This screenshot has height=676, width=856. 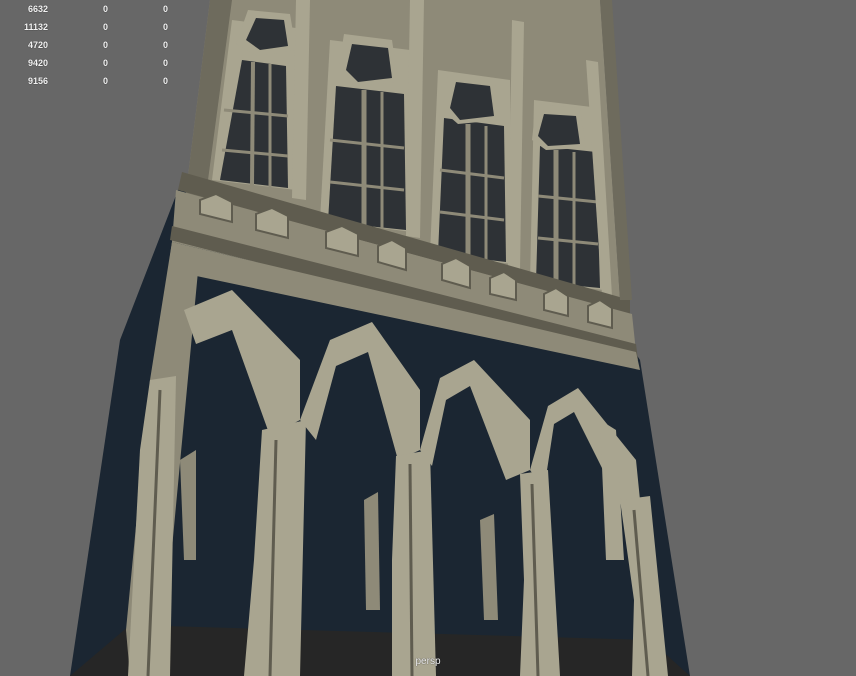 What do you see at coordinates (37, 9) in the screenshot?
I see `hud-value: 6632` at bounding box center [37, 9].